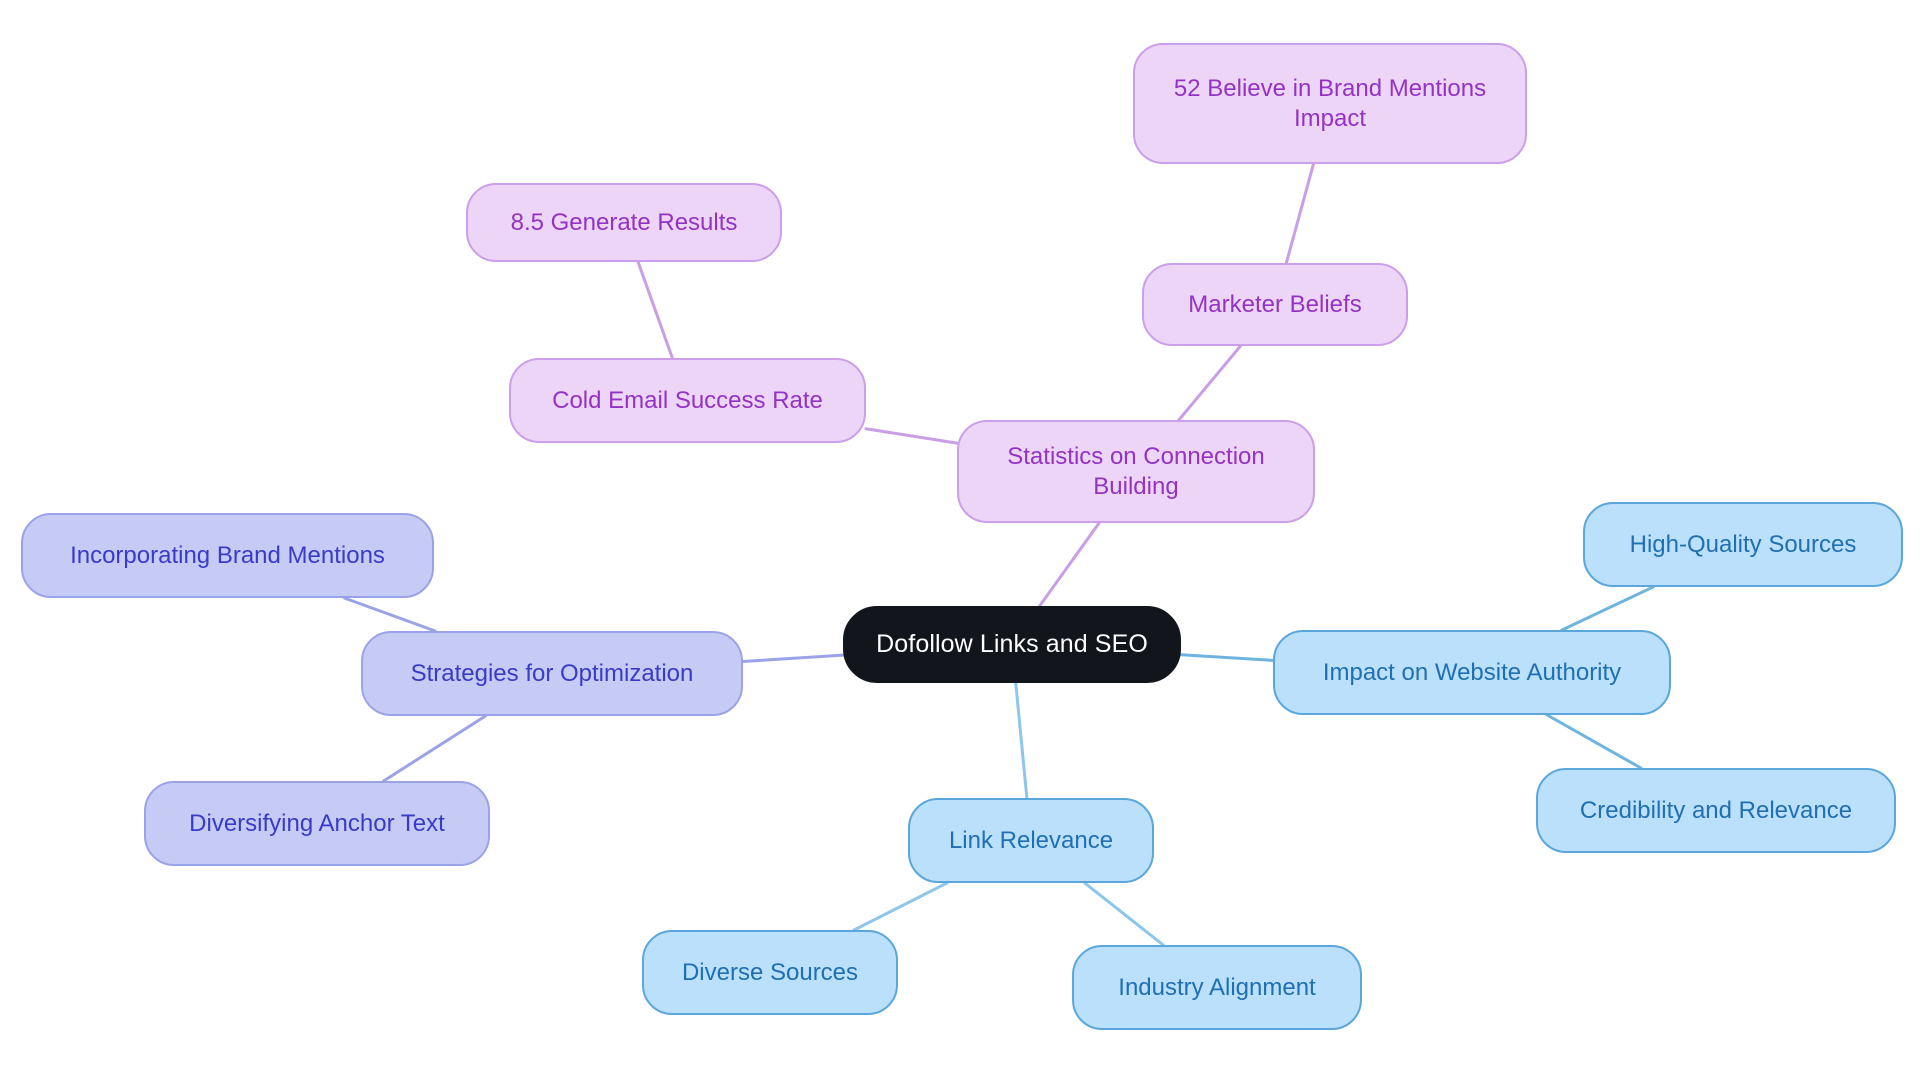  Describe the element at coordinates (434, 748) in the screenshot. I see `edge-strategies-for-optimization-to-diversifying-anchor-text` at that location.